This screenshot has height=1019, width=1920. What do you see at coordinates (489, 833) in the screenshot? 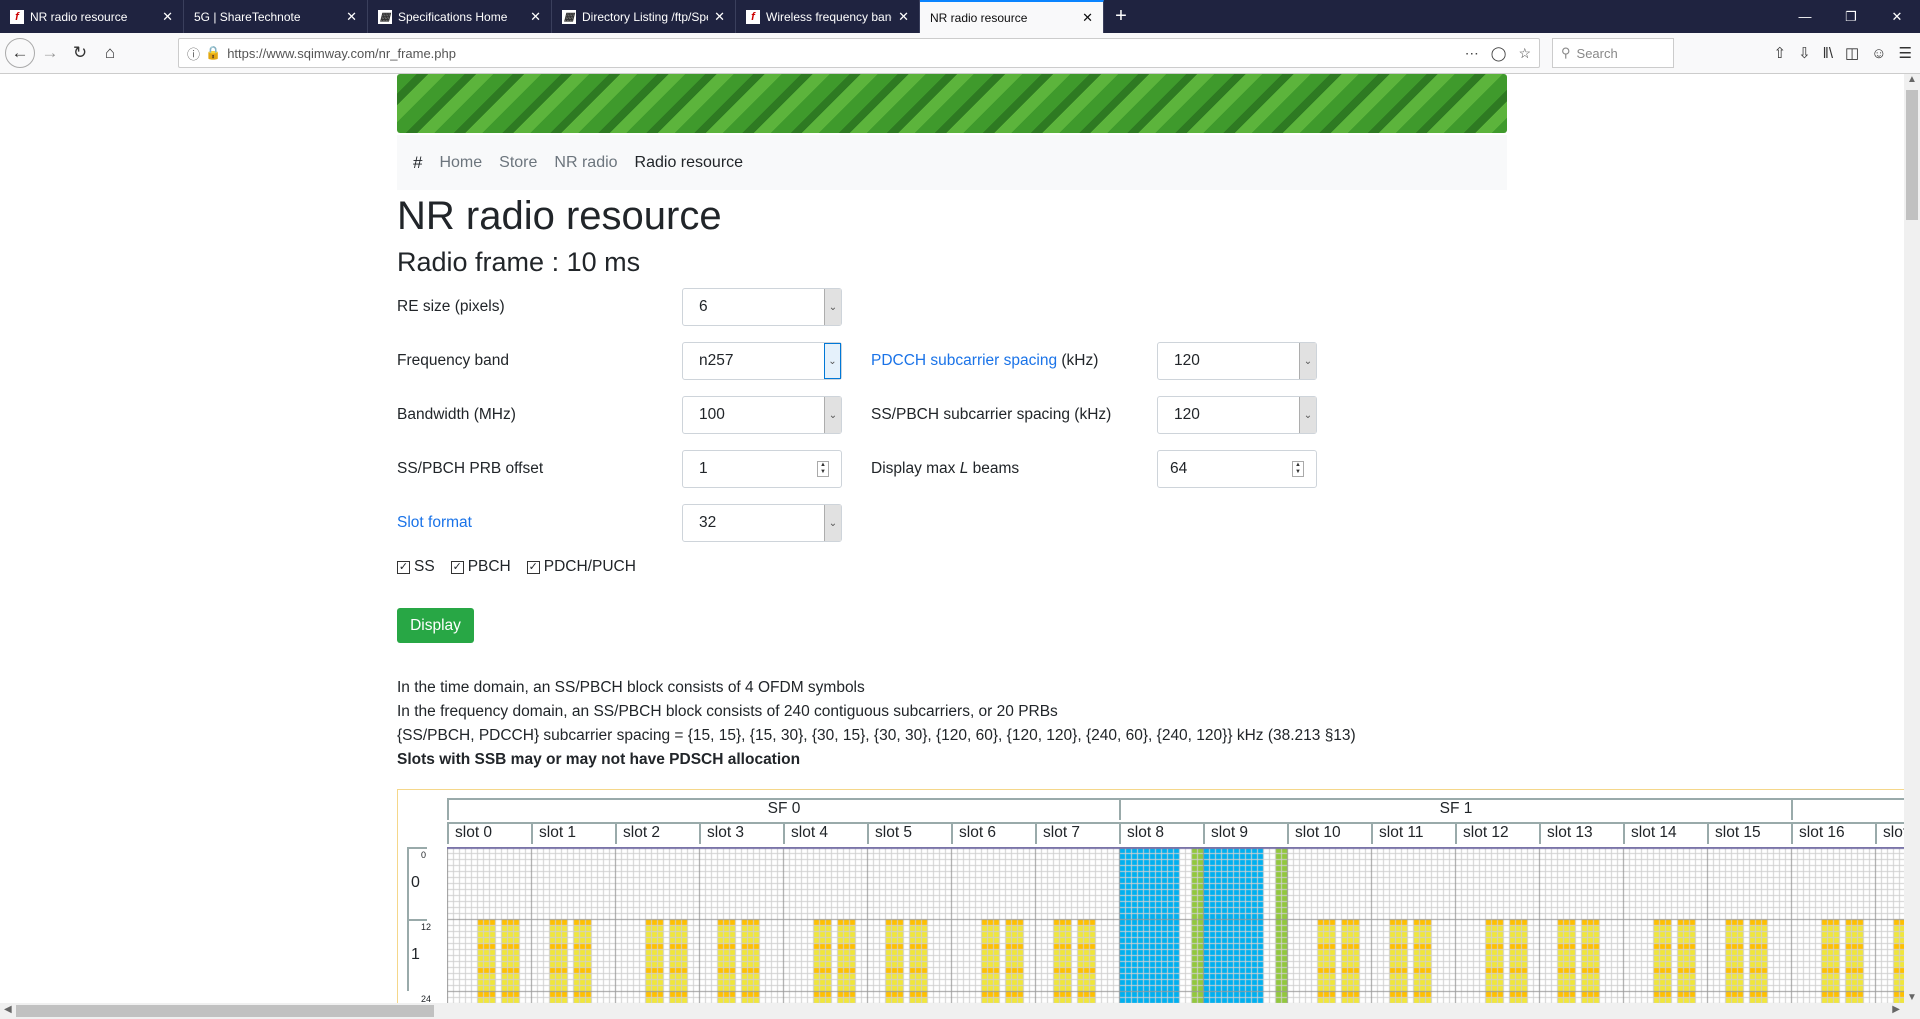
I see `slot-header: slot 0` at bounding box center [489, 833].